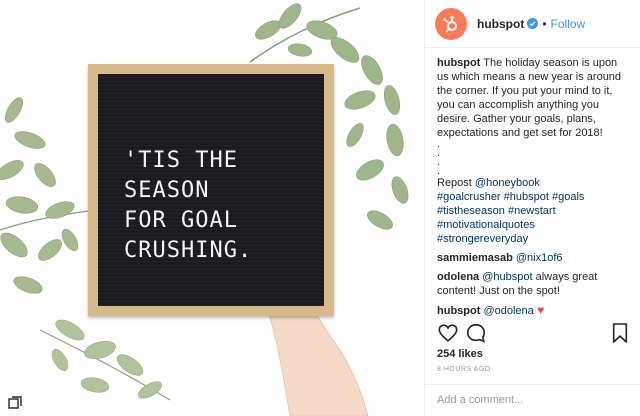 Image resolution: width=640 pixels, height=416 pixels. I want to click on repost-handle-link: @honeybook, so click(507, 183).